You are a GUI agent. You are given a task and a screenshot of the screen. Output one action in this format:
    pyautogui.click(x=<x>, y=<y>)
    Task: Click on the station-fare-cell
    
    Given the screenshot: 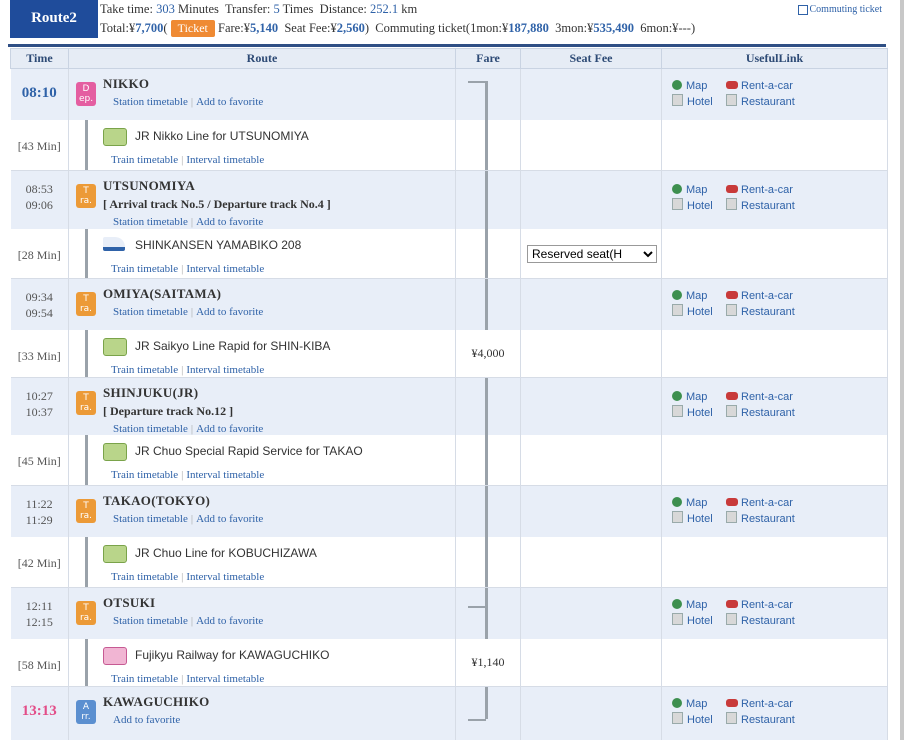 What is the action you would take?
    pyautogui.click(x=488, y=199)
    